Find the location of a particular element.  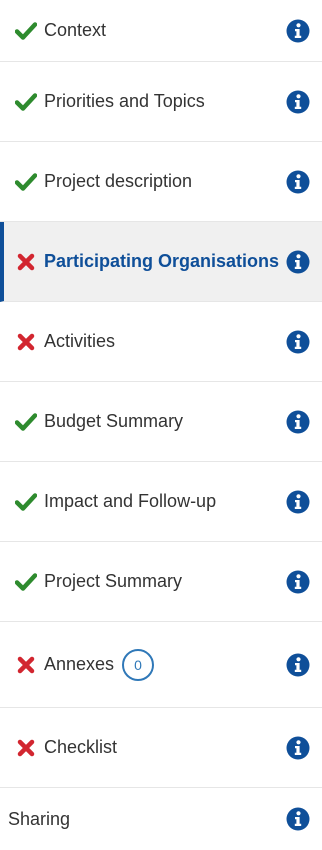

nav-item-activities: Activities is located at coordinates (161, 342).